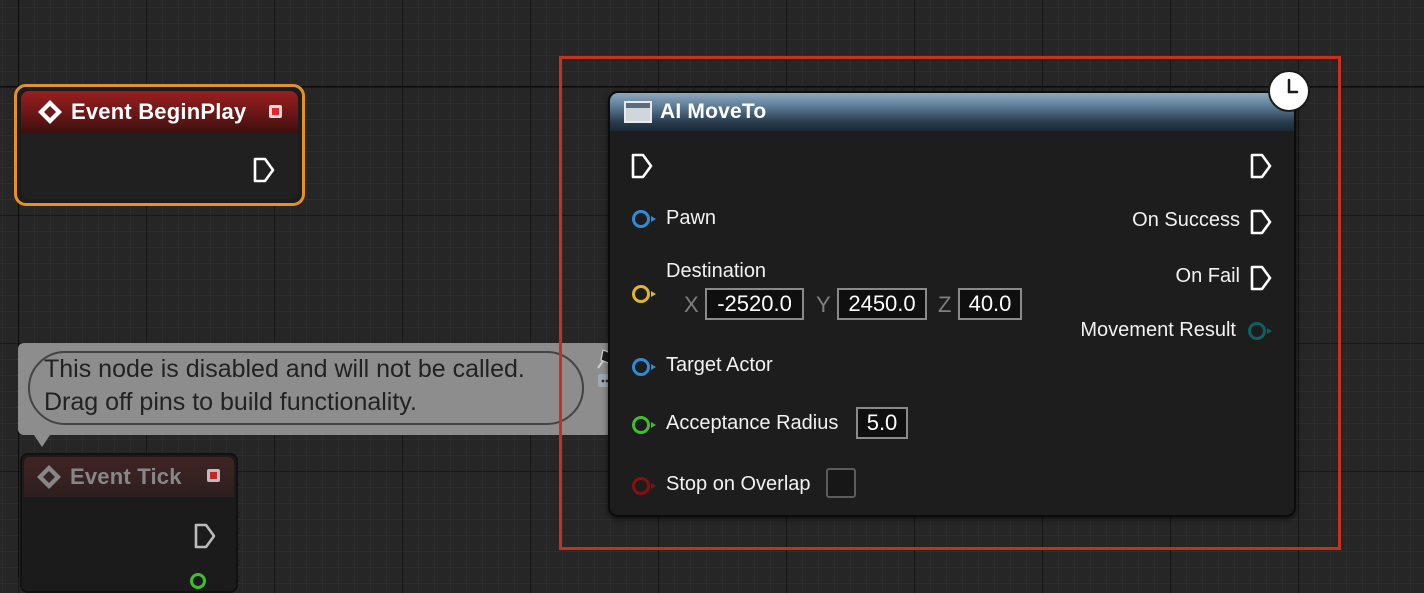 This screenshot has height=593, width=1424. What do you see at coordinates (644, 425) in the screenshot?
I see `acceptance-radius-pin` at bounding box center [644, 425].